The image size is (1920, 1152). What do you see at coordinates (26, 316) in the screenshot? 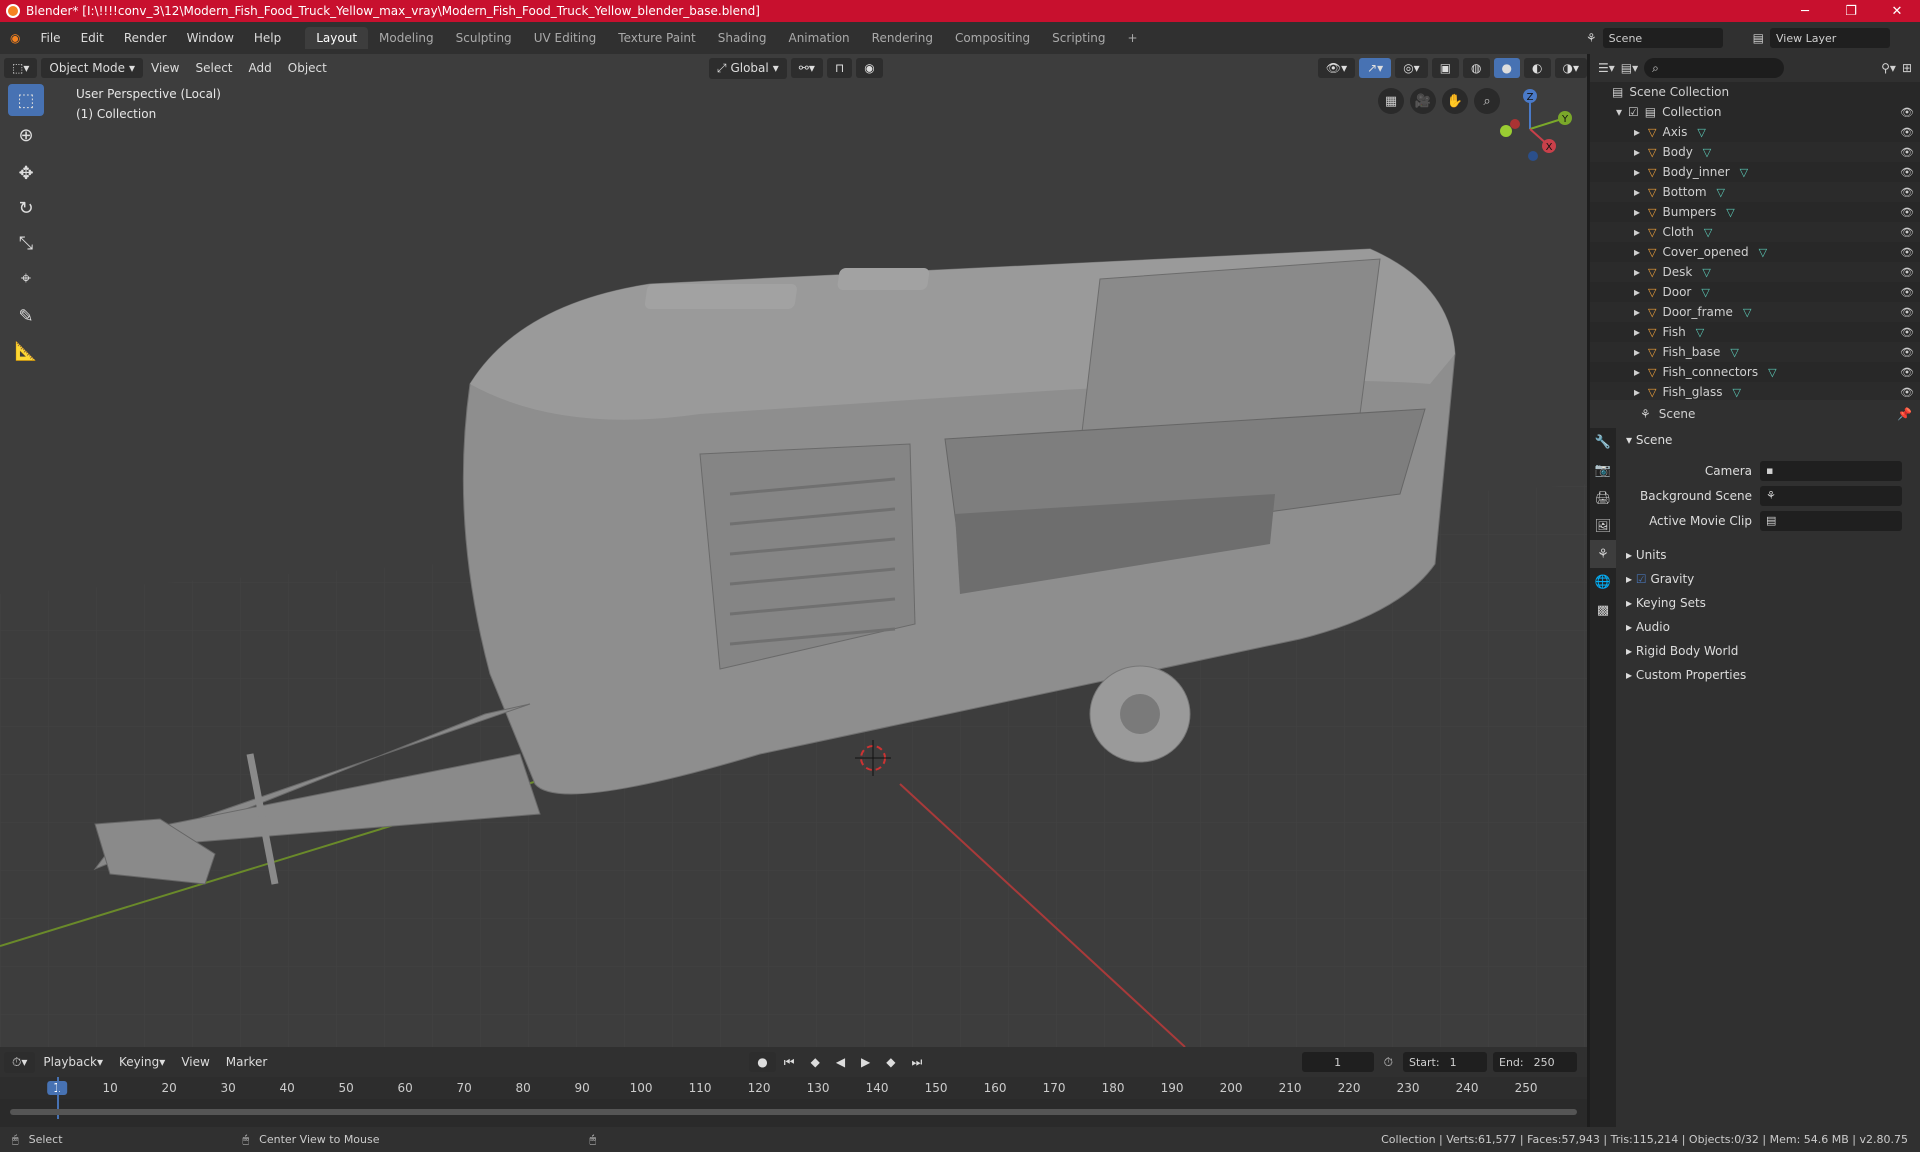
I see `annotate-tool-icon: ✎` at bounding box center [26, 316].